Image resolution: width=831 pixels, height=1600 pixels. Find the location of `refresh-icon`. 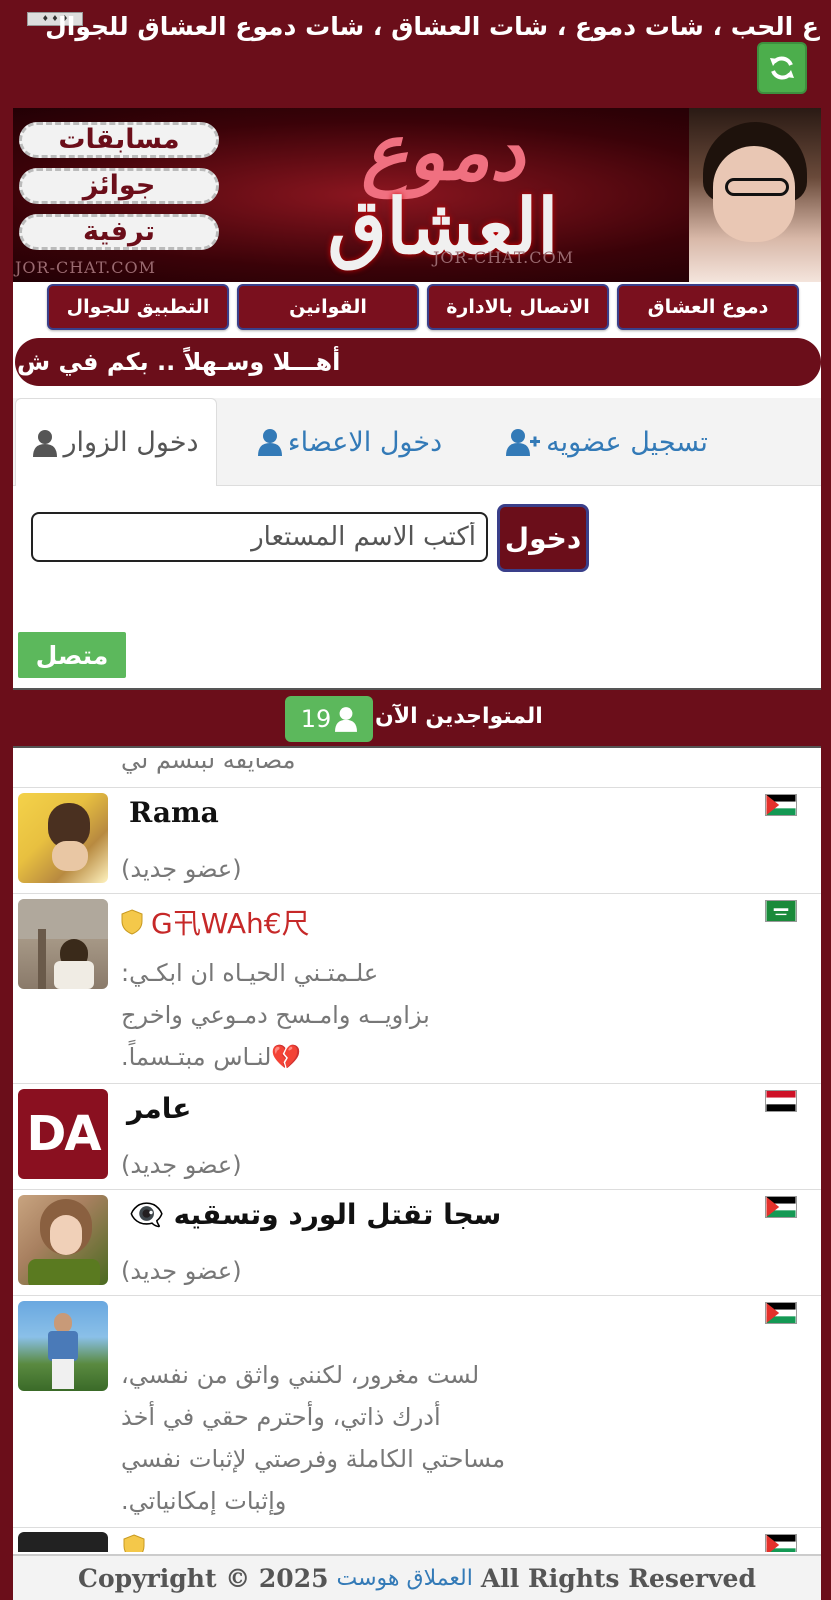

refresh-icon is located at coordinates (782, 68).